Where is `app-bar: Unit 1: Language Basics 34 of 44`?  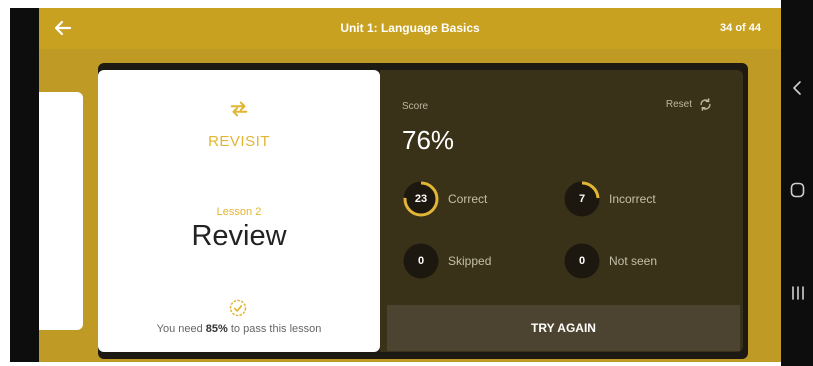
app-bar: Unit 1: Language Basics 34 of 44 is located at coordinates (410, 28).